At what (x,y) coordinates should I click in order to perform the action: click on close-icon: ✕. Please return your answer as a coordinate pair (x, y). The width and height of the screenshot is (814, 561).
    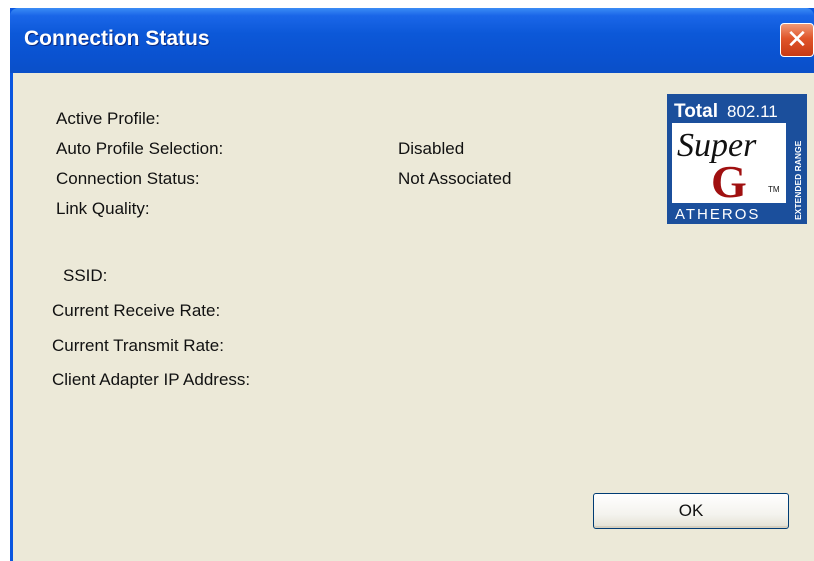
    Looking at the image, I should click on (797, 39).